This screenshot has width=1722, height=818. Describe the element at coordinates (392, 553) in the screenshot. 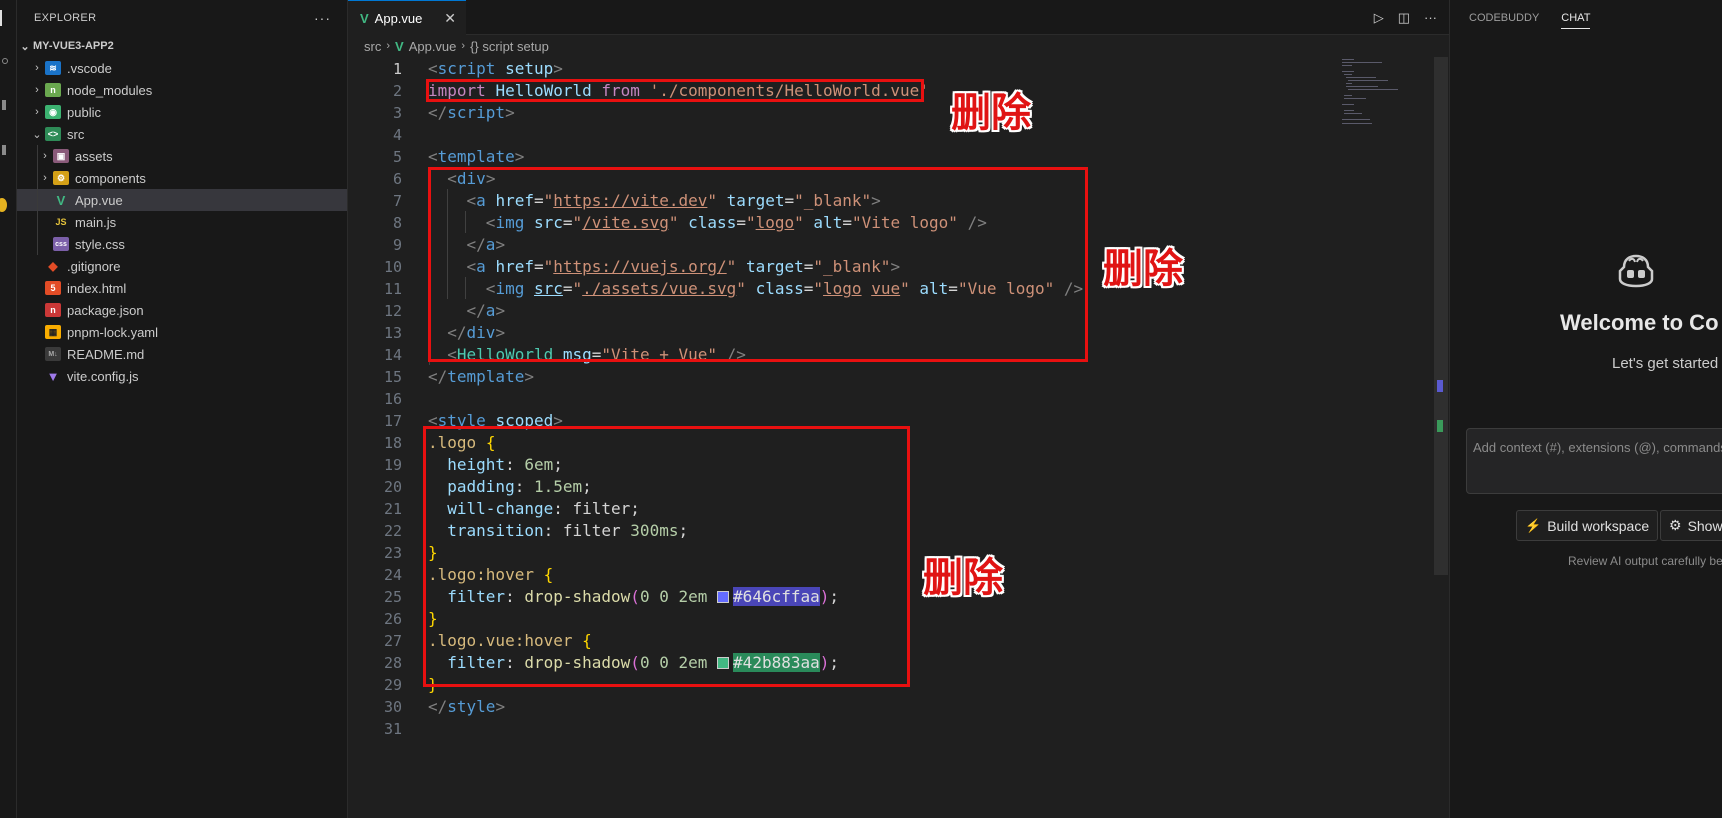

I see `line-number: 23` at that location.